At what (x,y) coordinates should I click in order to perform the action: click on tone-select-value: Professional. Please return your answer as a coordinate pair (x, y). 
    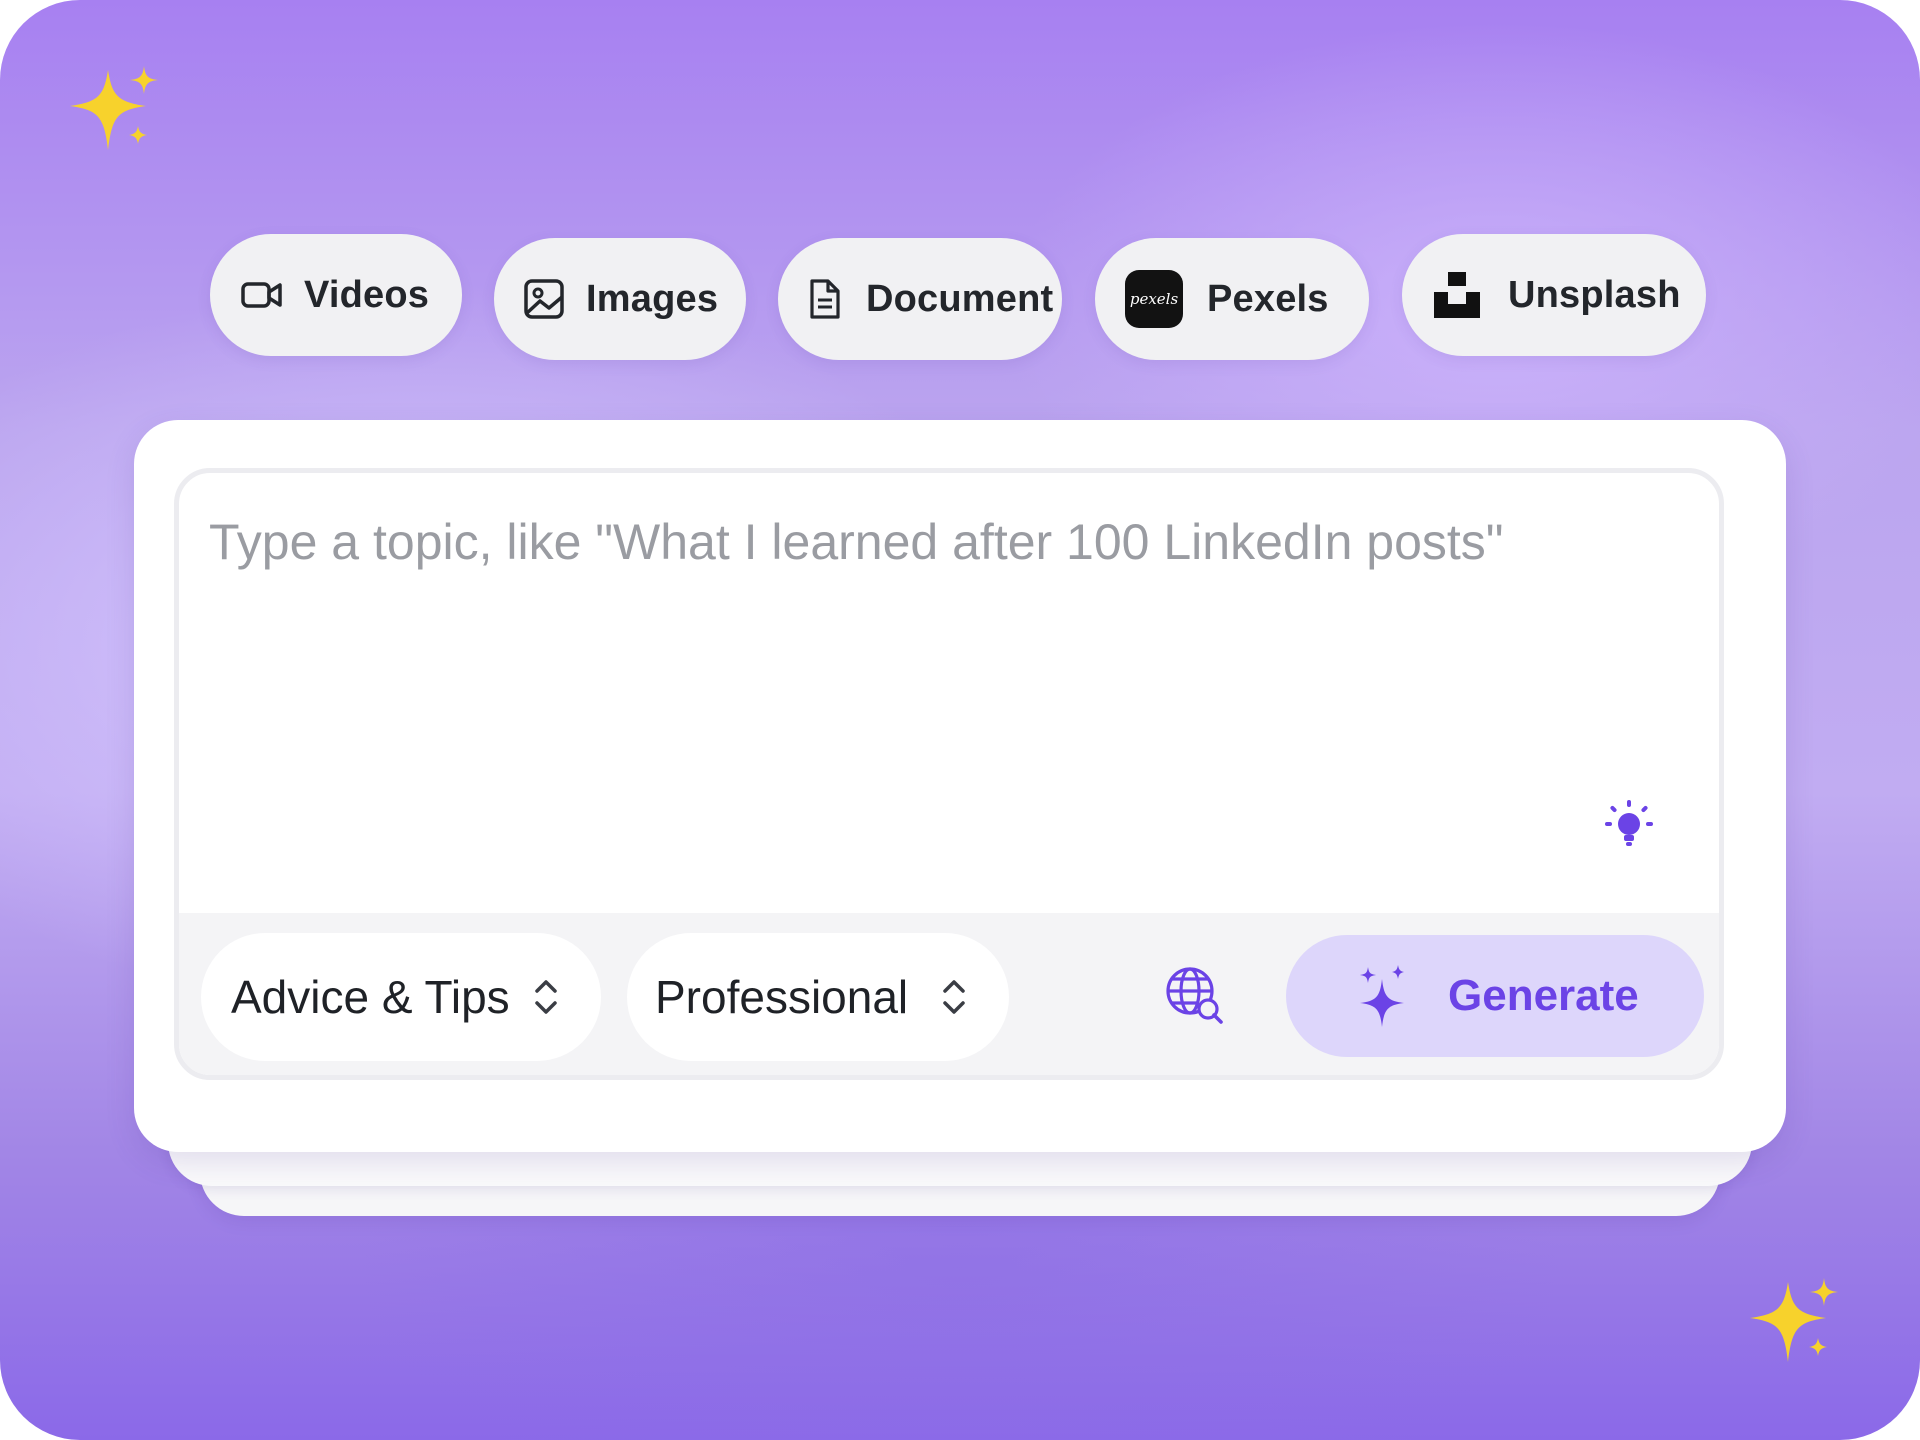
    Looking at the image, I should click on (782, 997).